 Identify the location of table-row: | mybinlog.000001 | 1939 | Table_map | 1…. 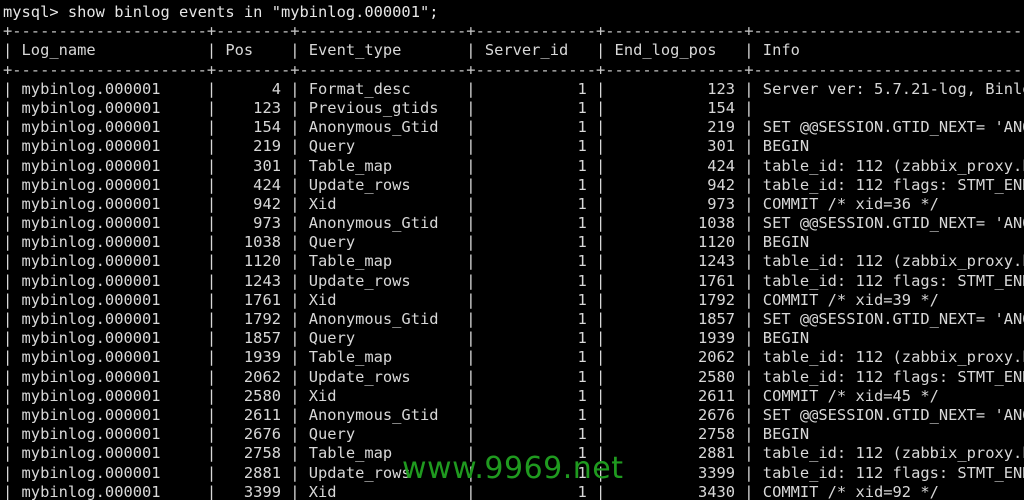
(513, 357).